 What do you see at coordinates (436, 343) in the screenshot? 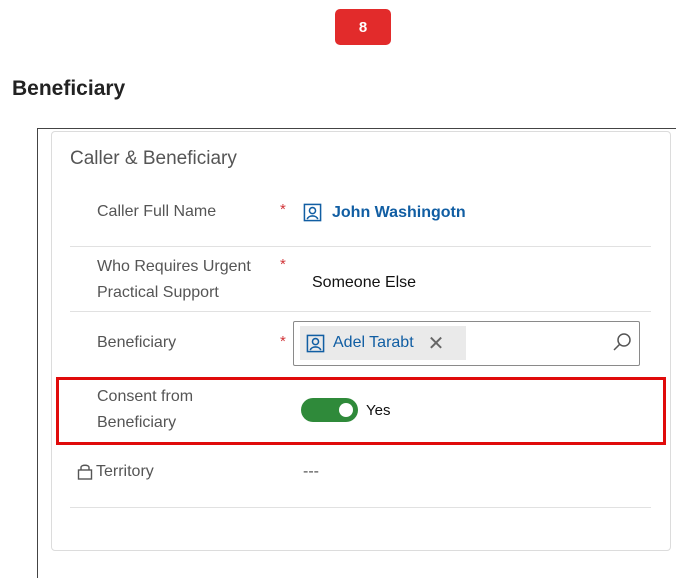
I see `remove-icon: ✕` at bounding box center [436, 343].